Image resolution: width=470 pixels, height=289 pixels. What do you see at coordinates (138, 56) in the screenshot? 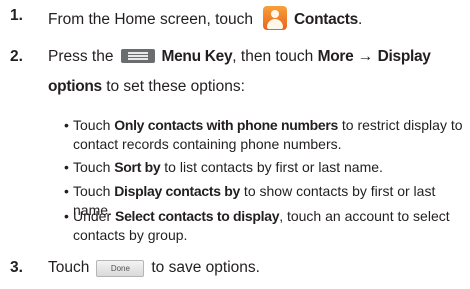
I see `menu-key-icon` at bounding box center [138, 56].